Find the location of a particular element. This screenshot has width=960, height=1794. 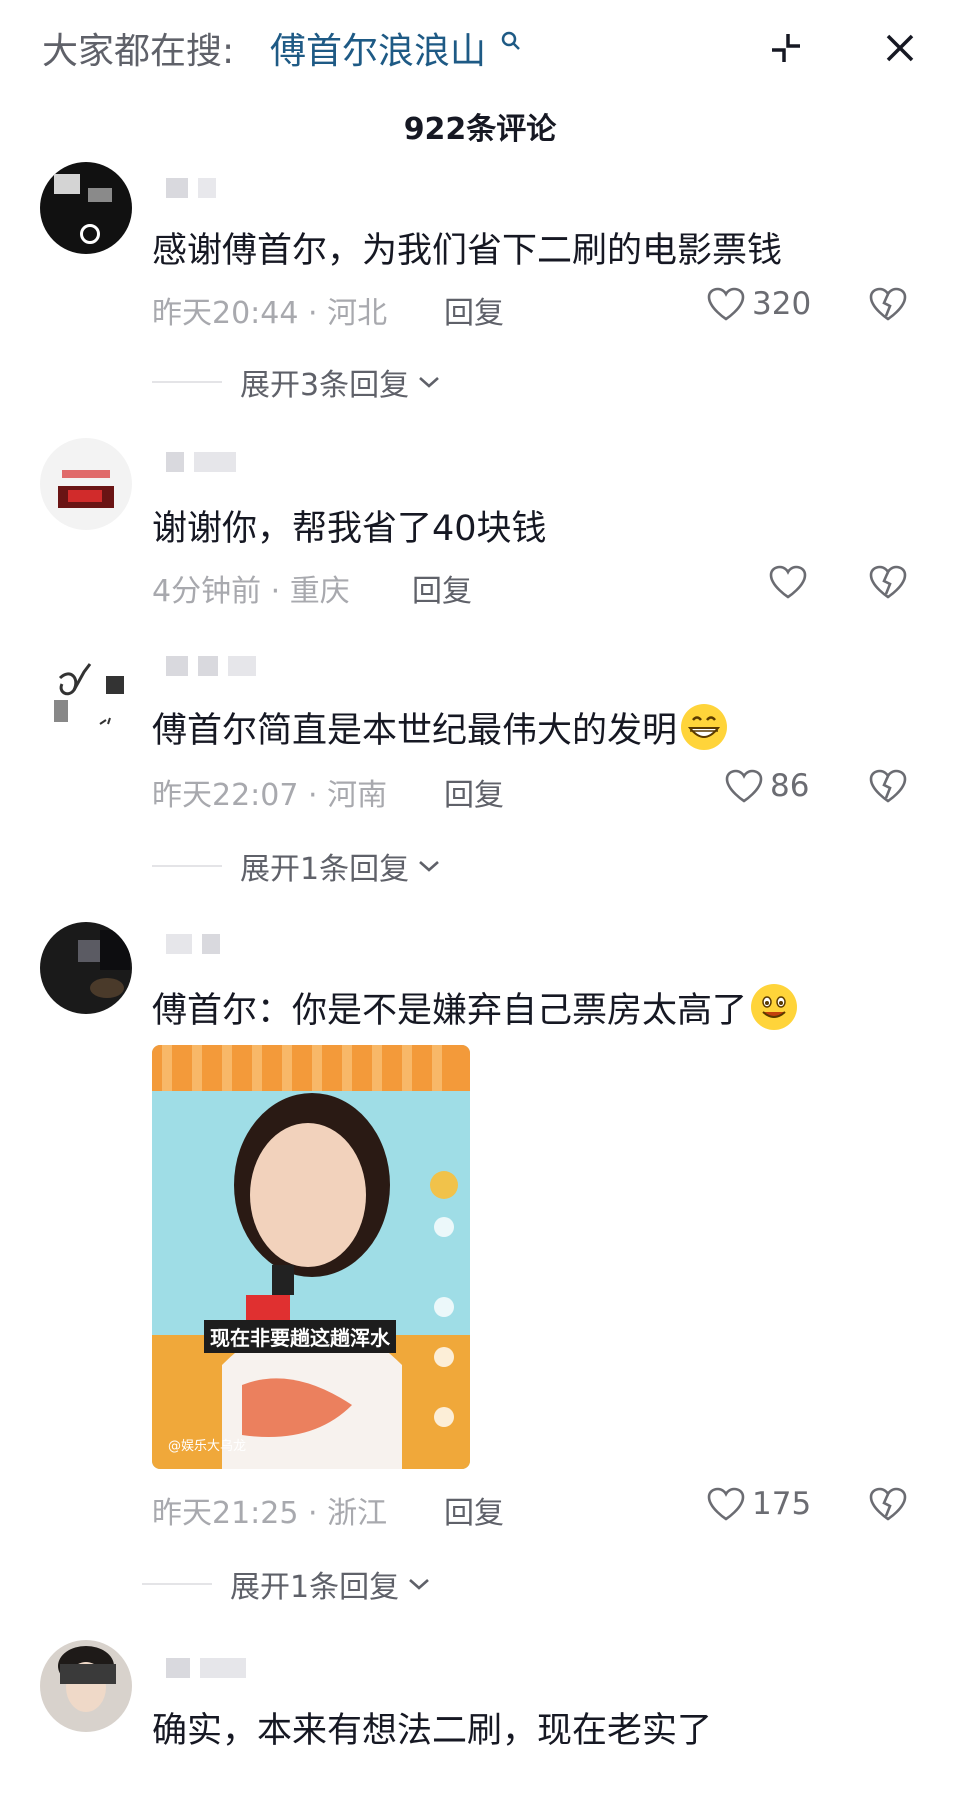

comment-text: 傅首尔：你是不是嫌弃自己票房太高了 is located at coordinates (475, 1007).